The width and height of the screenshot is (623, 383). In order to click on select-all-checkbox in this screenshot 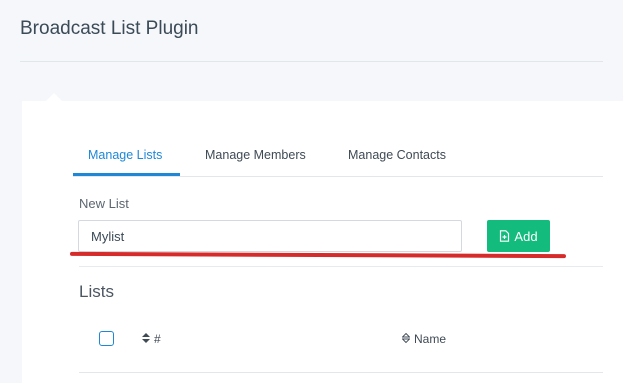, I will do `click(106, 338)`.